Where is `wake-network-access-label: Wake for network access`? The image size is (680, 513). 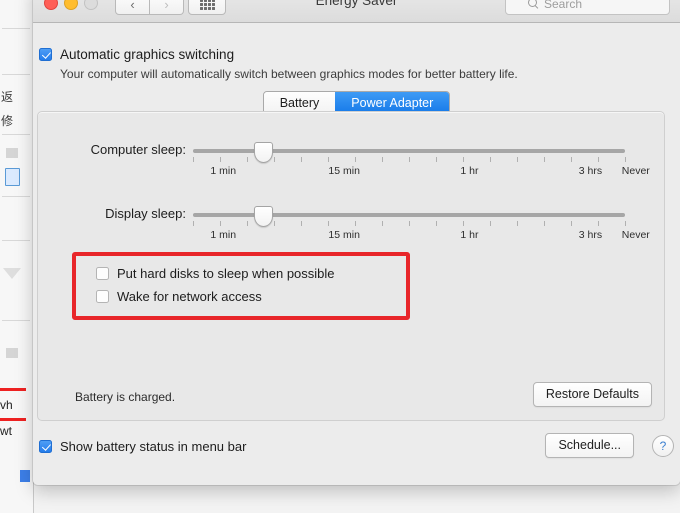 wake-network-access-label: Wake for network access is located at coordinates (189, 296).